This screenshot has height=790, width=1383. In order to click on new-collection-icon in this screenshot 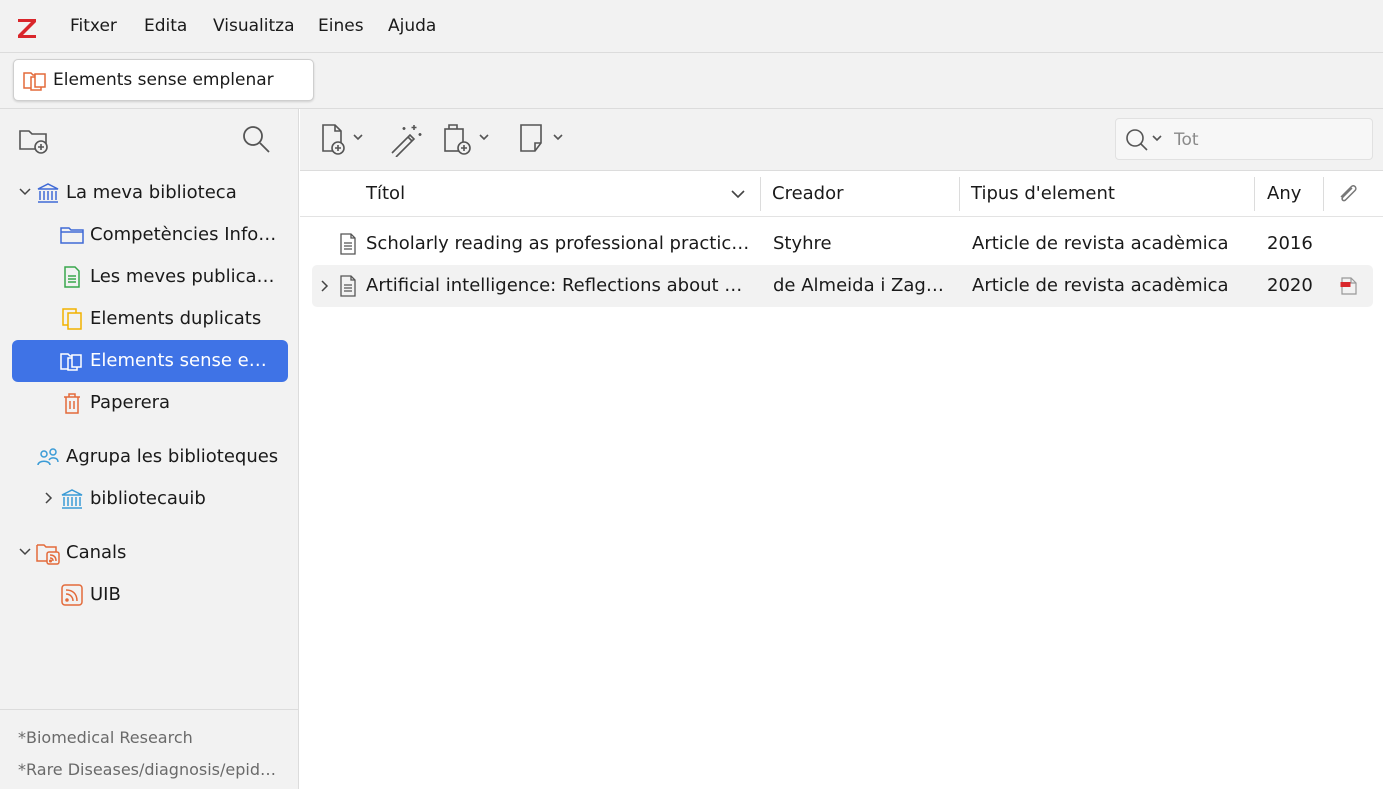, I will do `click(34, 139)`.